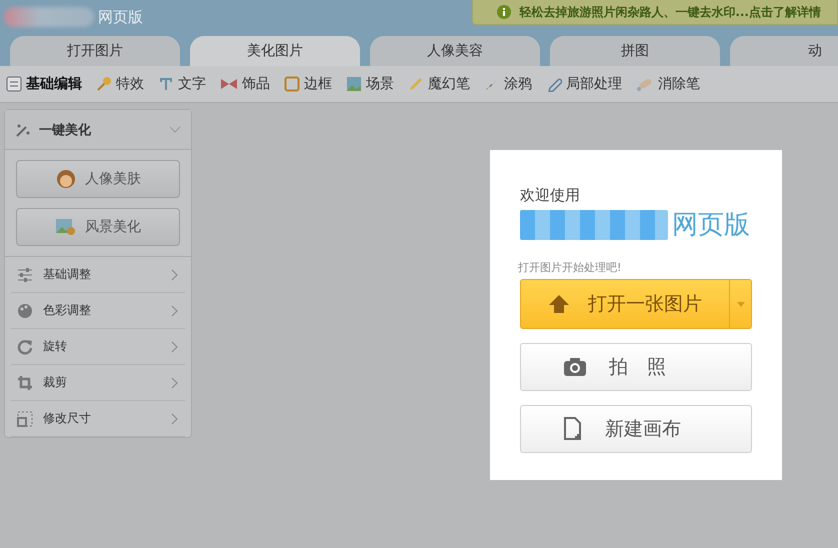  Describe the element at coordinates (98, 227) in the screenshot. I see `beautify-button: 风景美化` at that location.